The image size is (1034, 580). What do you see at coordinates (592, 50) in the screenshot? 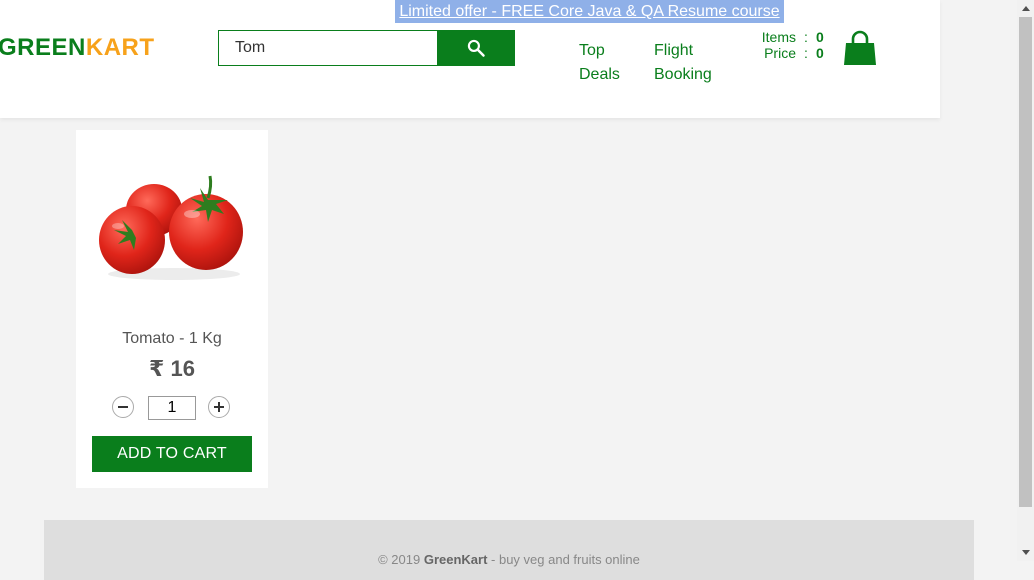
I see `nav-top-deals-line1: Top` at bounding box center [592, 50].